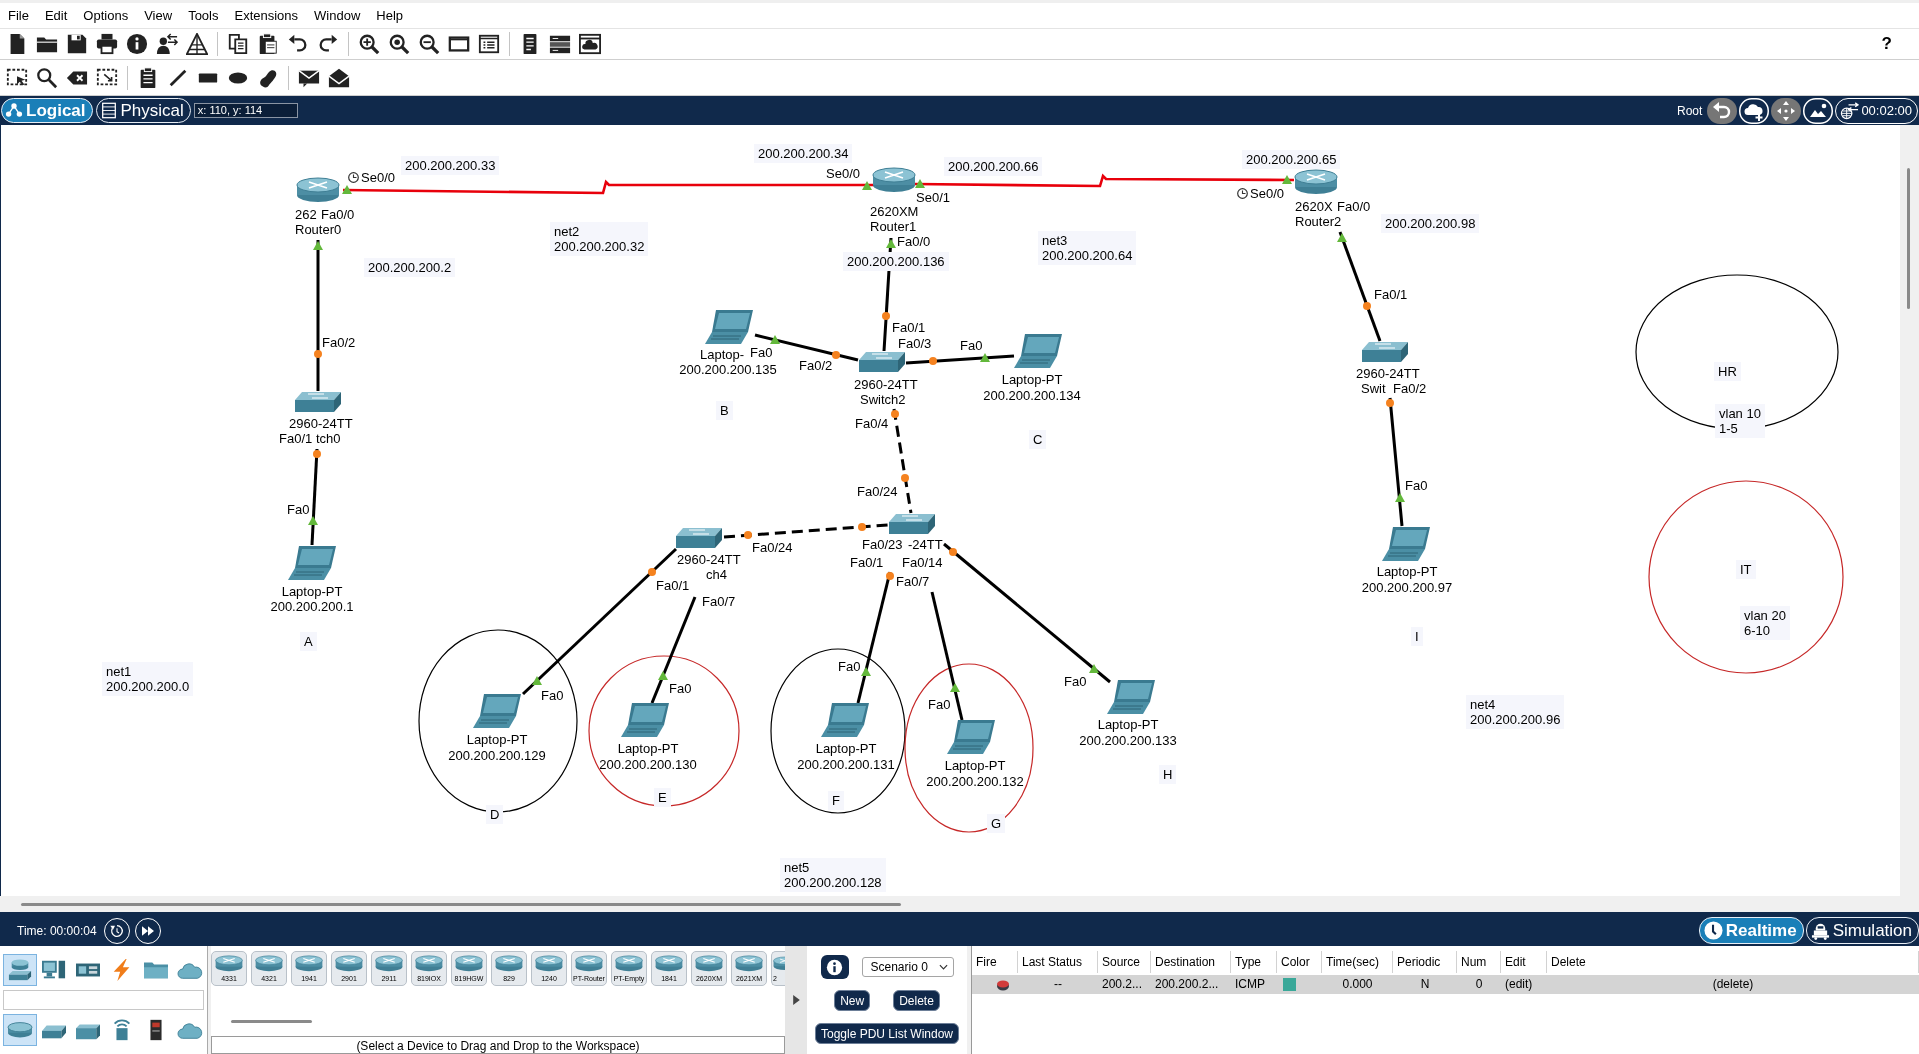  Describe the element at coordinates (369, 44) in the screenshot. I see `zoom-in-icon` at that location.